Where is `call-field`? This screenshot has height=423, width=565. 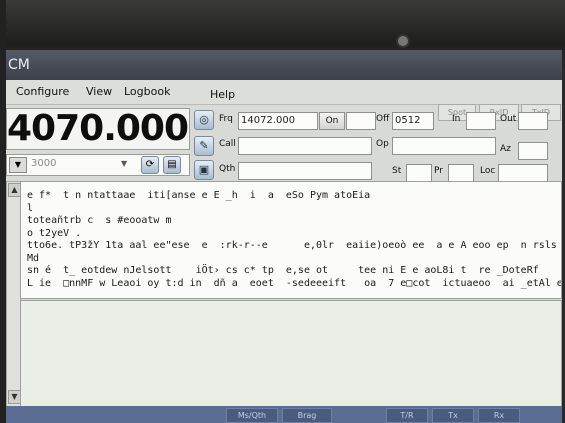
call-field is located at coordinates (305, 146).